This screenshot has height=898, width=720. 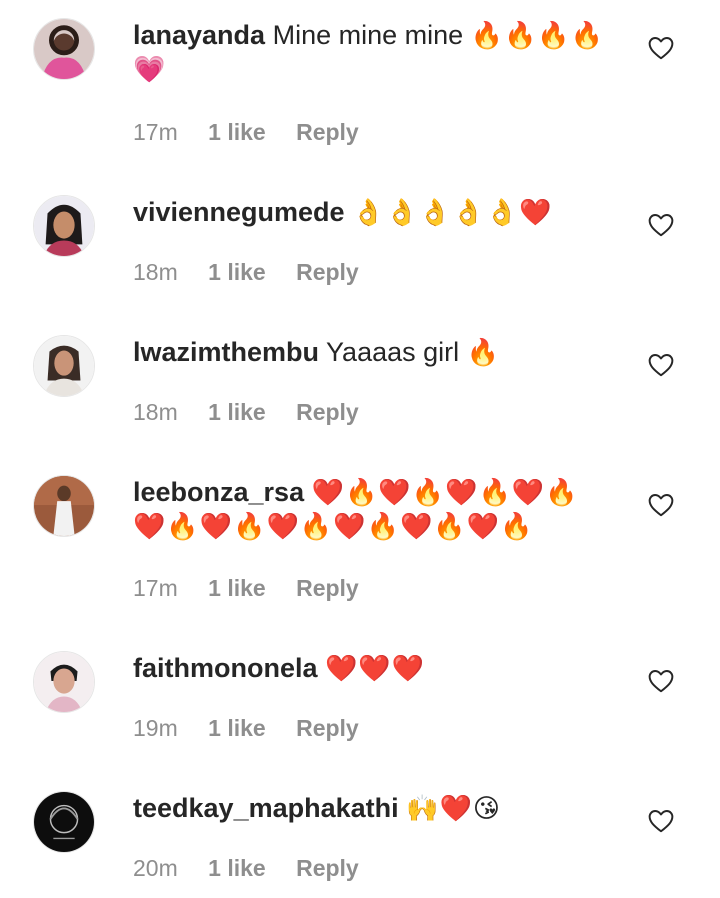 I want to click on comment-timestamp: 20m, so click(x=155, y=868).